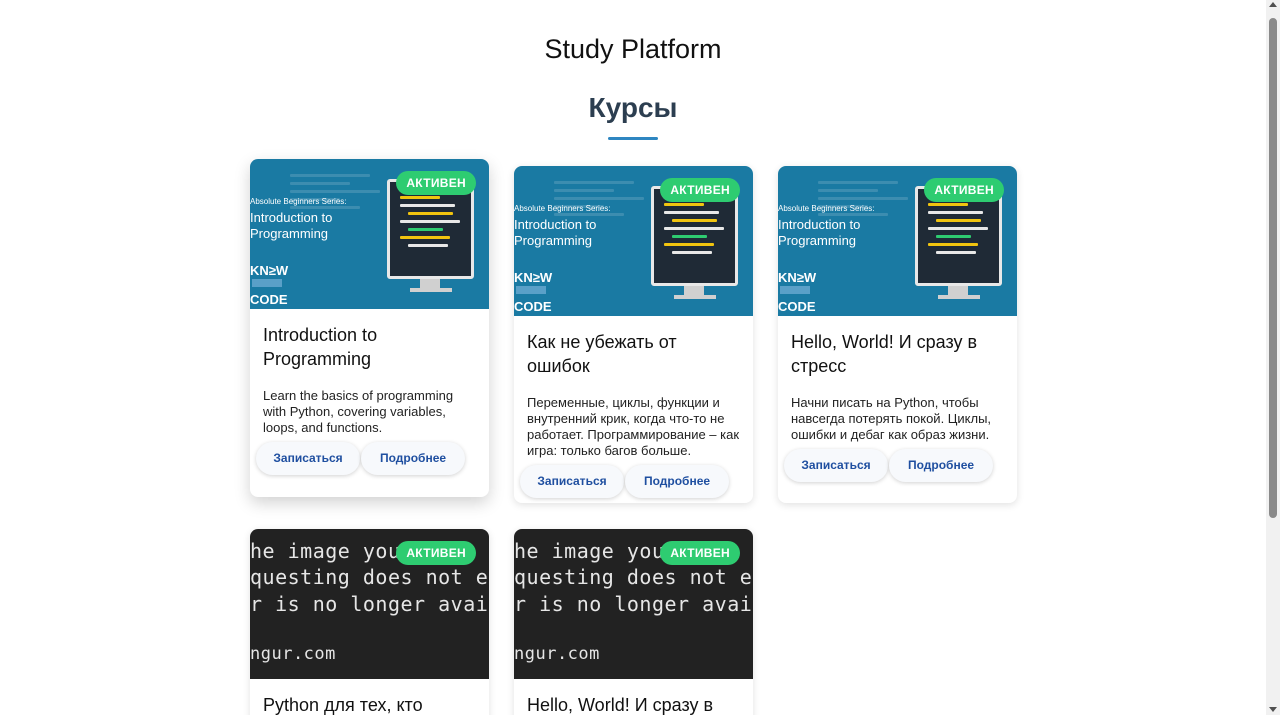  I want to click on scroll-down-arrow-icon, so click(1273, 709).